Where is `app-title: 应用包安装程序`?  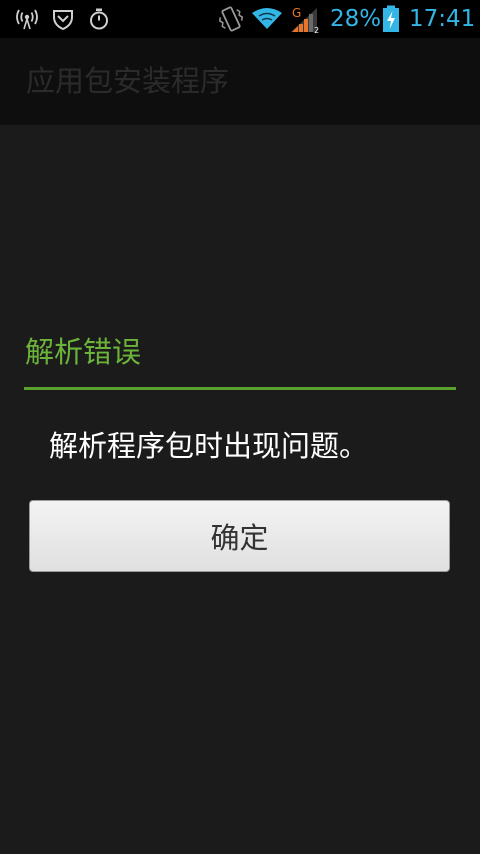
app-title: 应用包安装程序 is located at coordinates (128, 81).